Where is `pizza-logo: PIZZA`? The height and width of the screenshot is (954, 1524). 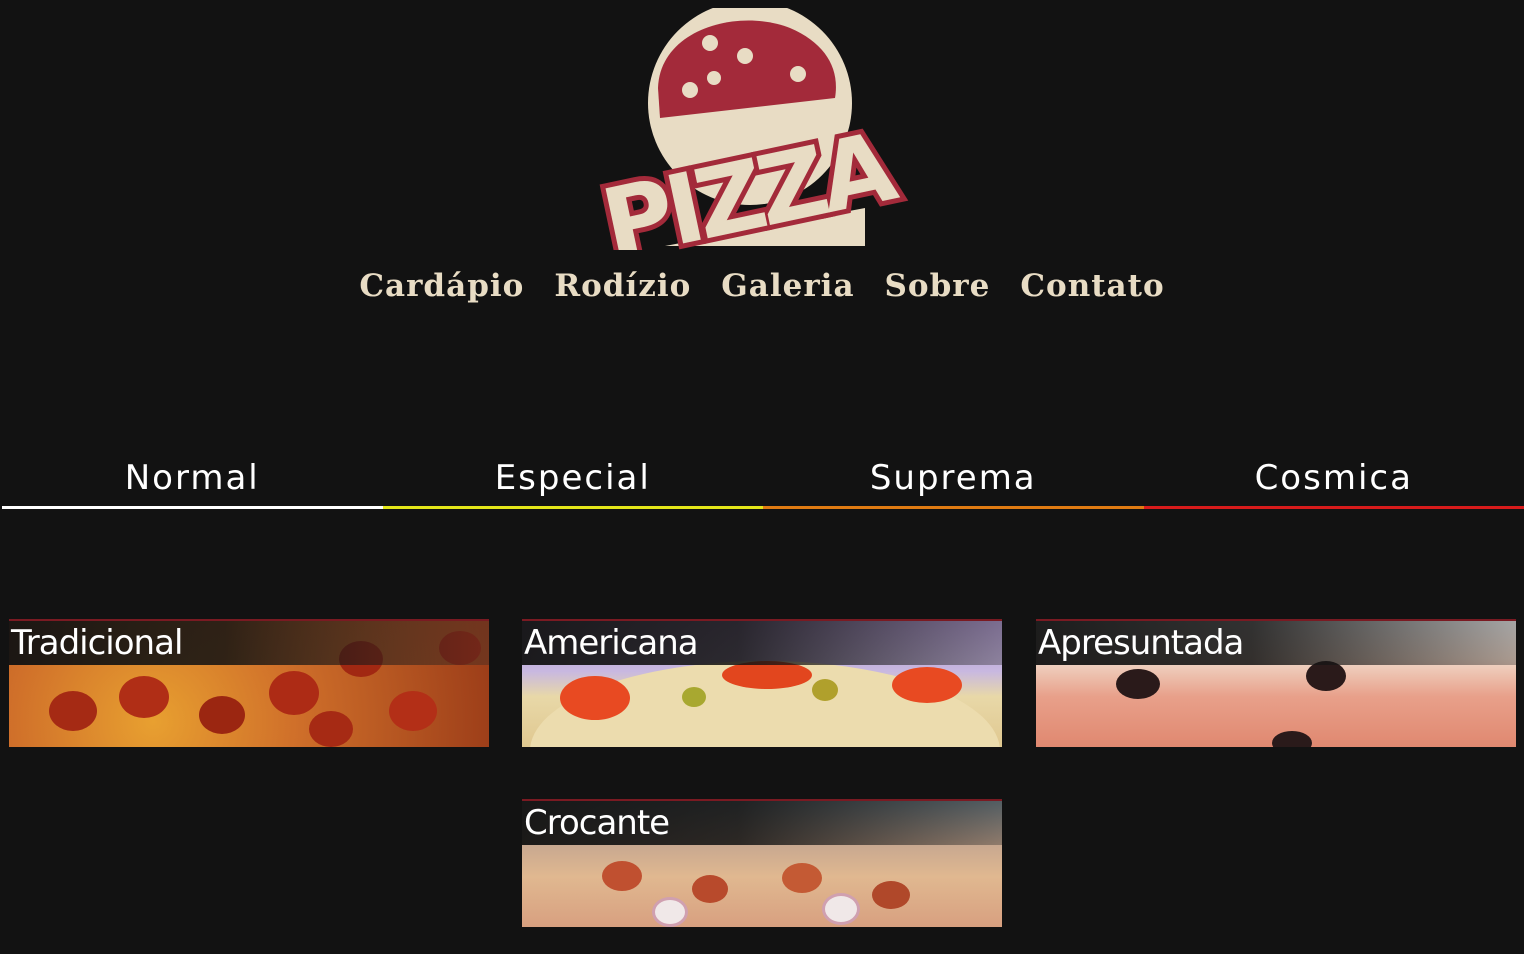 pizza-logo: PIZZA is located at coordinates (759, 143).